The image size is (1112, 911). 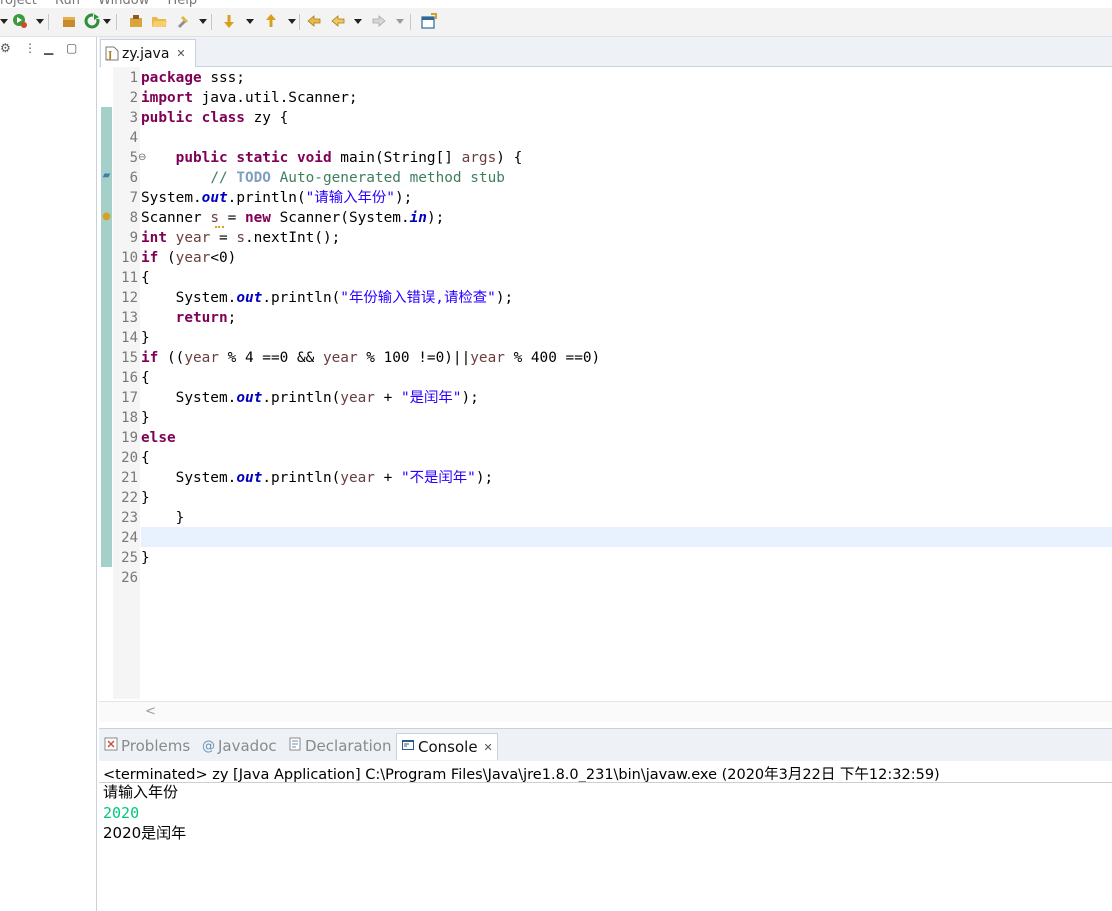 What do you see at coordinates (310, 398) in the screenshot?
I see `code-line: System.out.println(year + "是闰年");` at bounding box center [310, 398].